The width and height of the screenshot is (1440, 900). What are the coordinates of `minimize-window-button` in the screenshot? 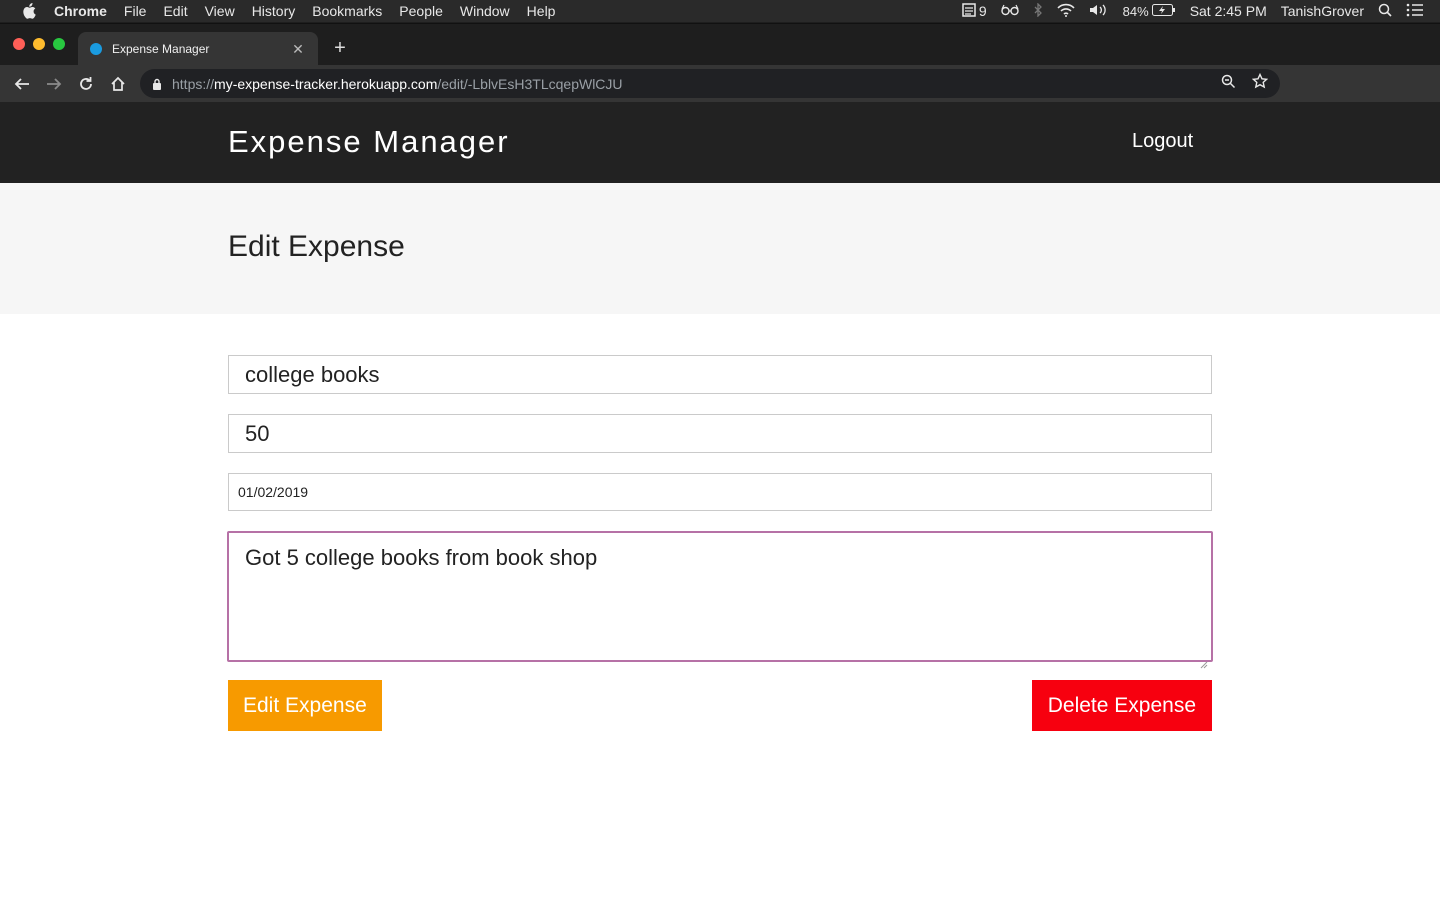 It's located at (39, 44).